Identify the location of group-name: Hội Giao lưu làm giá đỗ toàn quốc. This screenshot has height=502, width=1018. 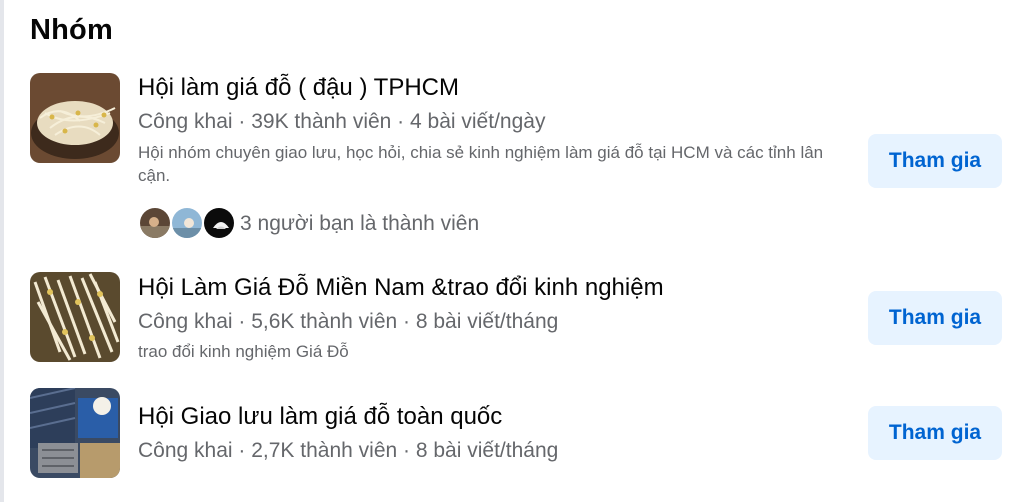
(320, 417).